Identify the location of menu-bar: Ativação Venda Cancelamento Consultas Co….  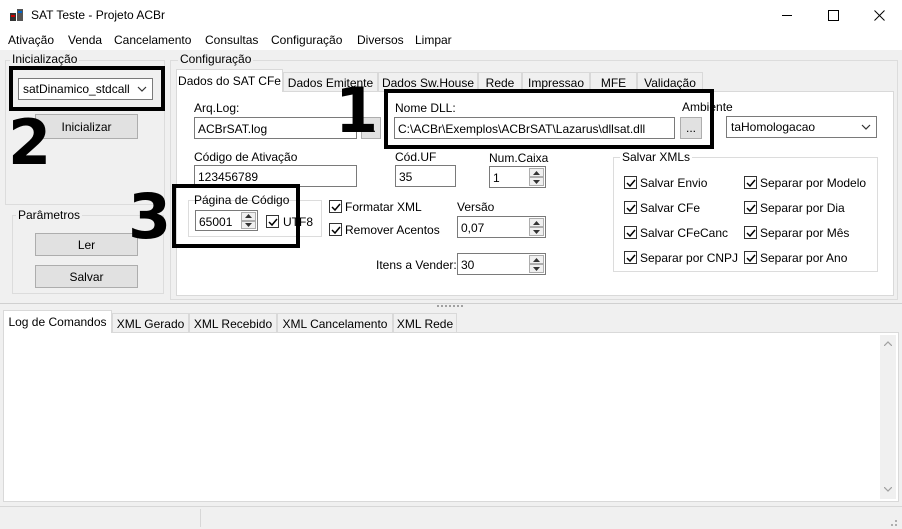
(451, 40).